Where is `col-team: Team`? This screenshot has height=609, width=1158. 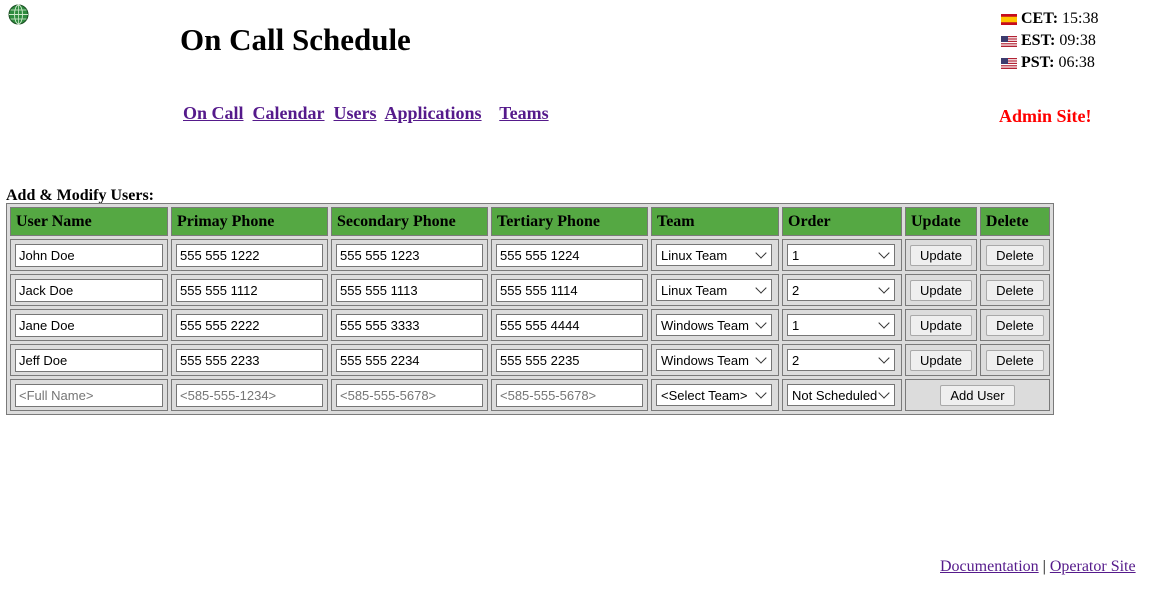
col-team: Team is located at coordinates (715, 221).